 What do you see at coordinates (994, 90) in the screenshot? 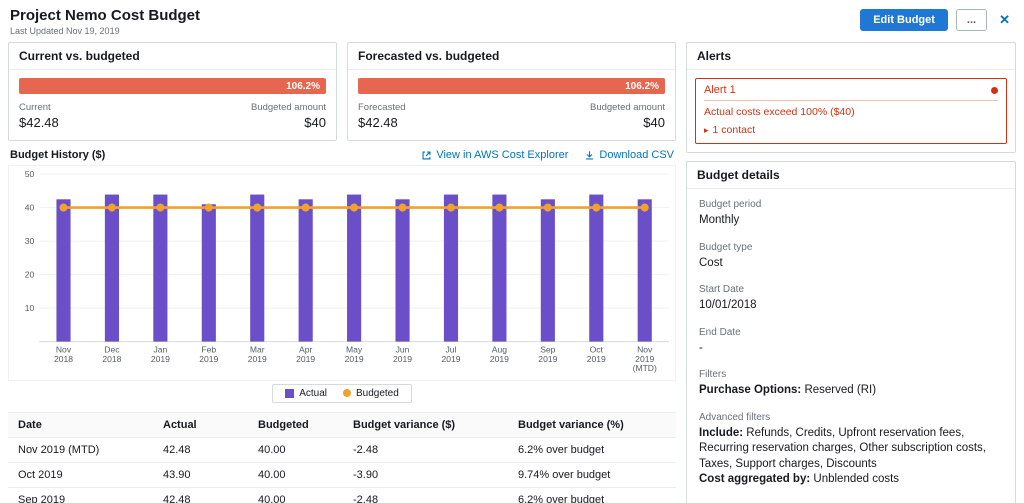
I see `alert-status-dot` at bounding box center [994, 90].